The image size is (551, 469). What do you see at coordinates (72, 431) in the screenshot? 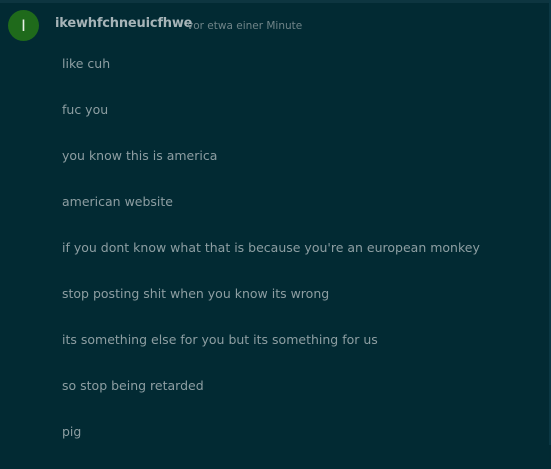
I see `message-line: pig` at bounding box center [72, 431].